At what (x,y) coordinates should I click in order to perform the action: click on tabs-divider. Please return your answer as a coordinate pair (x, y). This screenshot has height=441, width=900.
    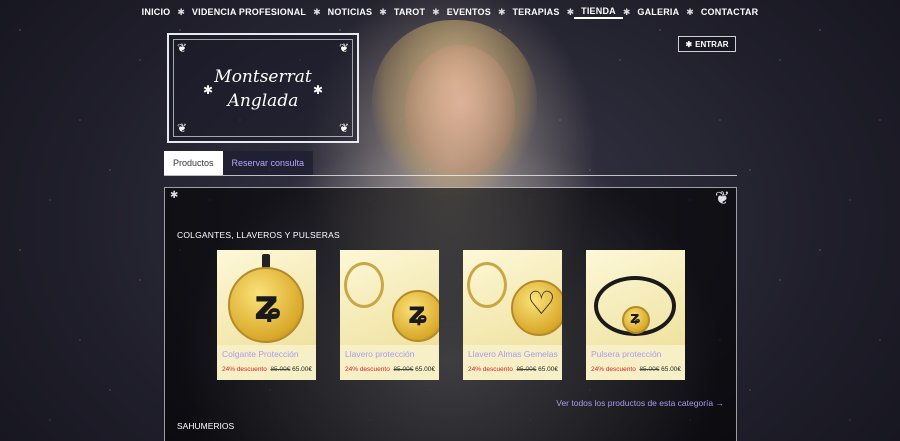
    Looking at the image, I should click on (450, 175).